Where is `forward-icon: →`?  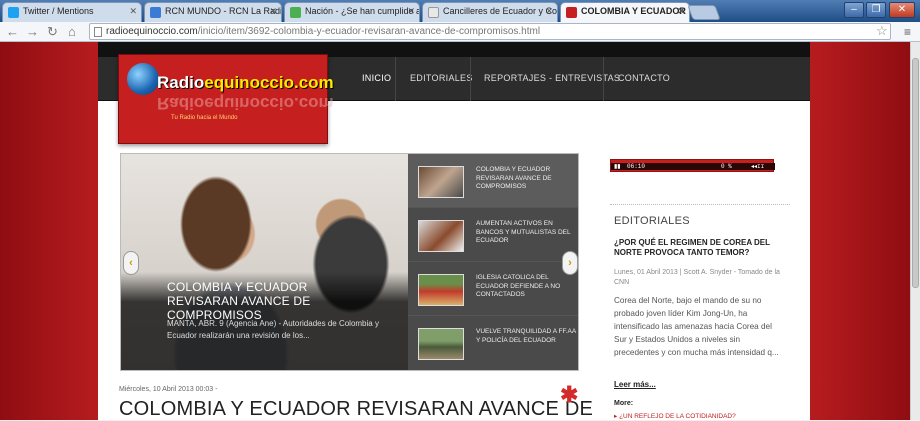
forward-icon: → is located at coordinates (32, 31).